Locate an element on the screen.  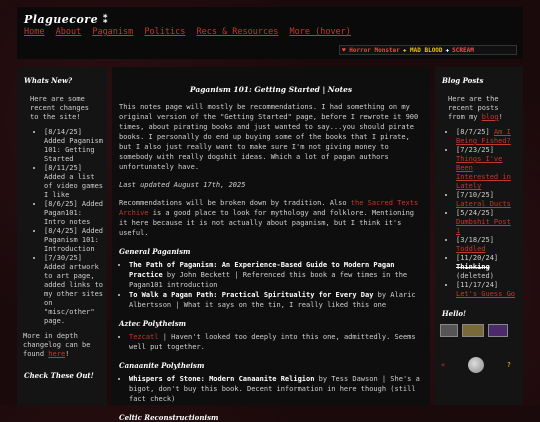
section-aztec: Aztec Polytheism is located at coordinates (153, 323).